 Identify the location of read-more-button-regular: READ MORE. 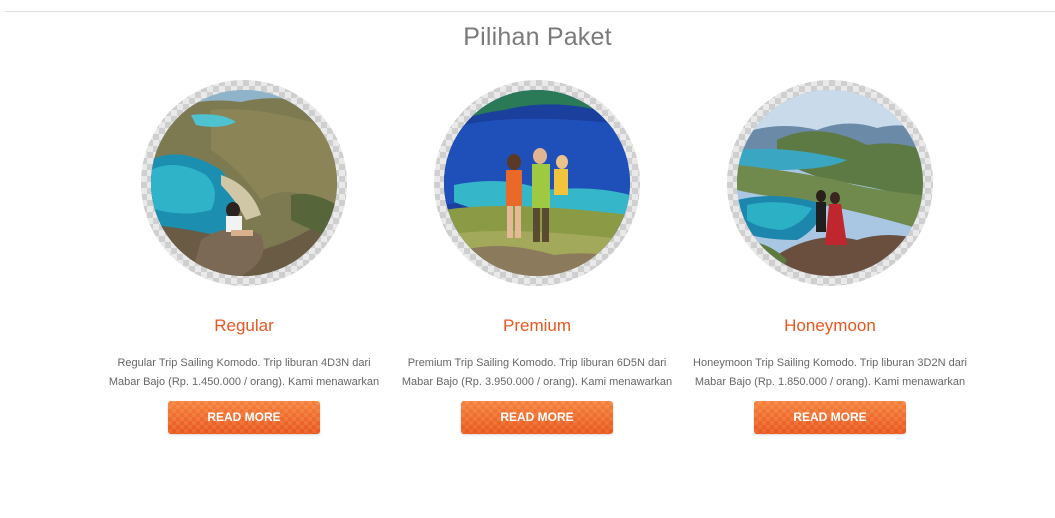
(244, 417).